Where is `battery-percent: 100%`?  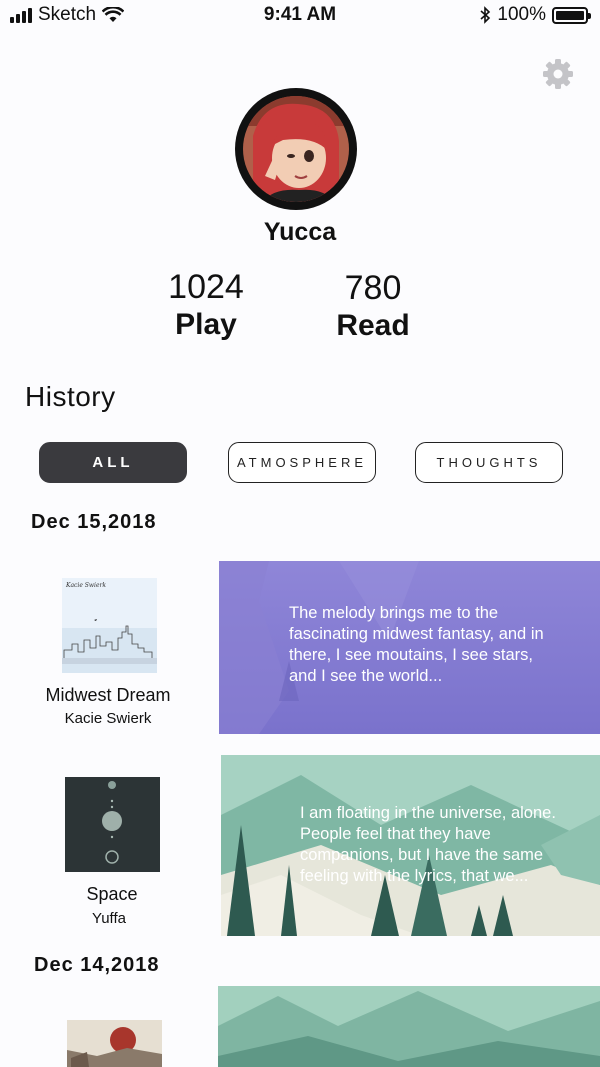
battery-percent: 100% is located at coordinates (521, 14).